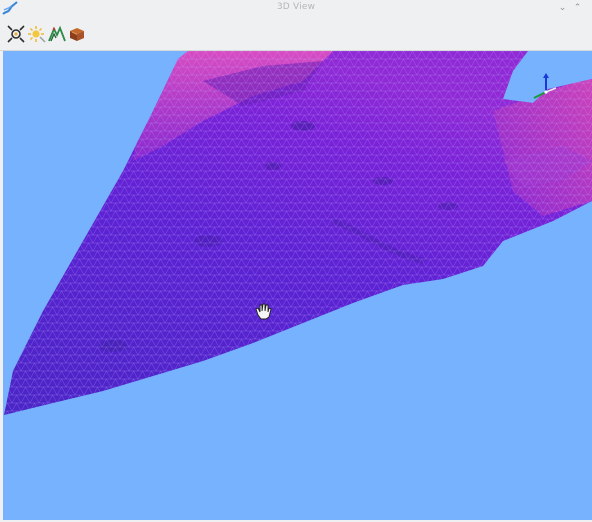 This screenshot has width=592, height=522. I want to click on terrain-settings-button, so click(57, 34).